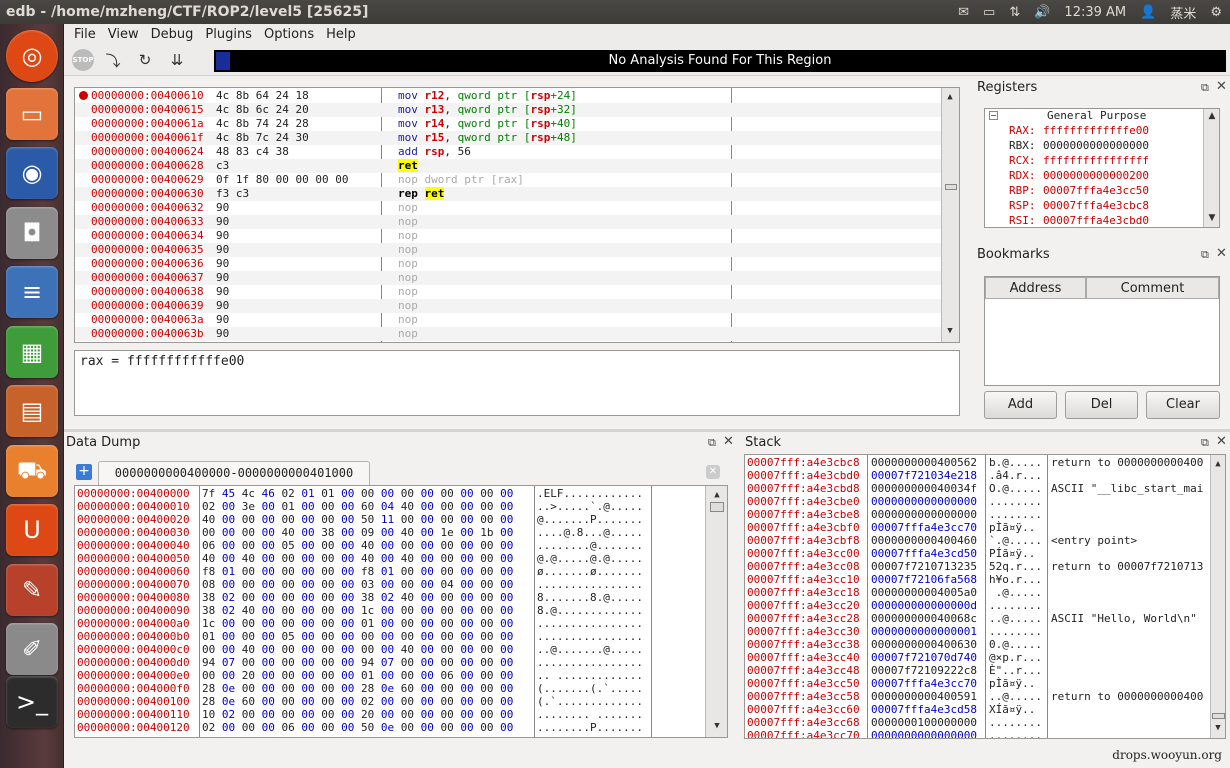 The image size is (1230, 768). What do you see at coordinates (248, 675) in the screenshot?
I see `dump-byte: 20` at bounding box center [248, 675].